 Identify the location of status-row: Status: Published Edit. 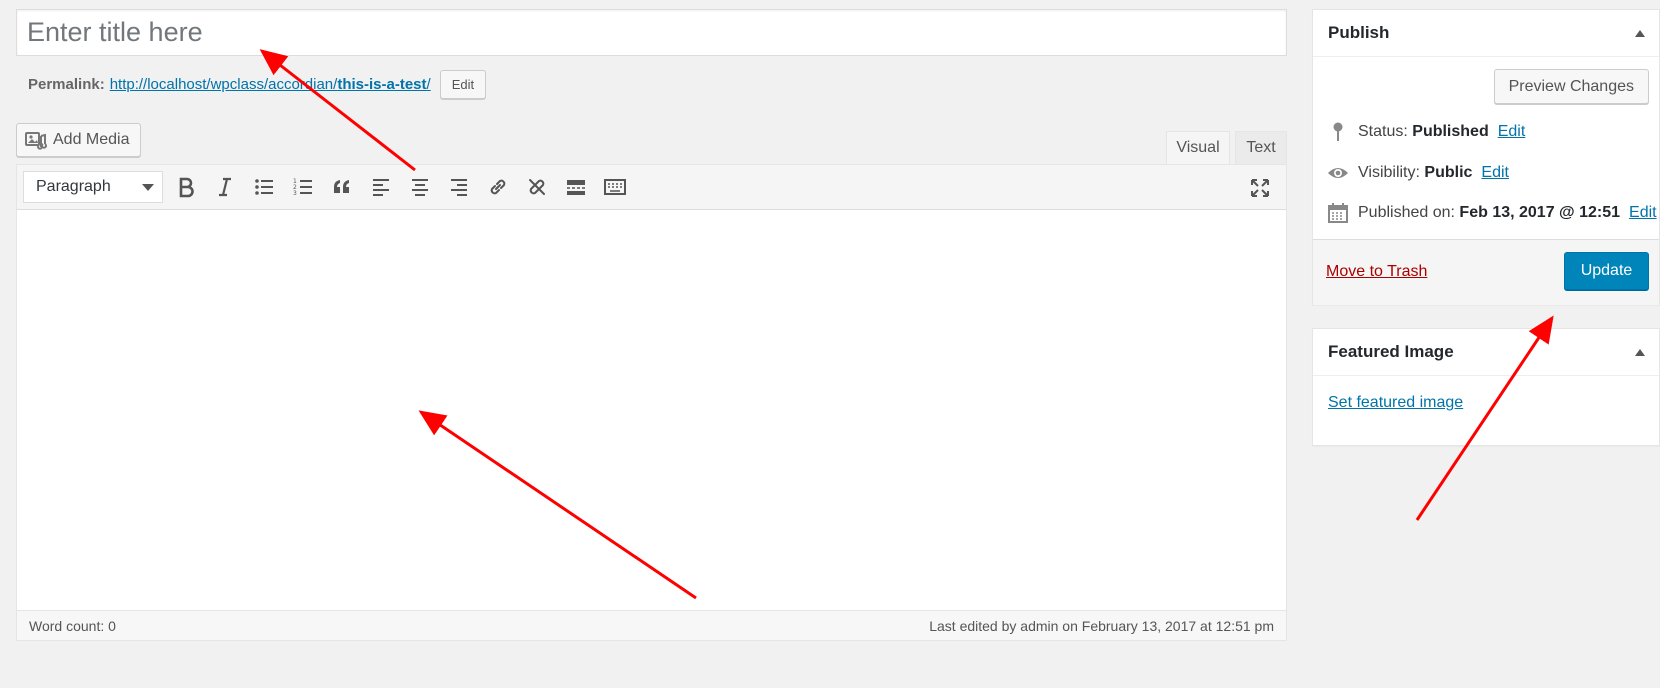
(1426, 132).